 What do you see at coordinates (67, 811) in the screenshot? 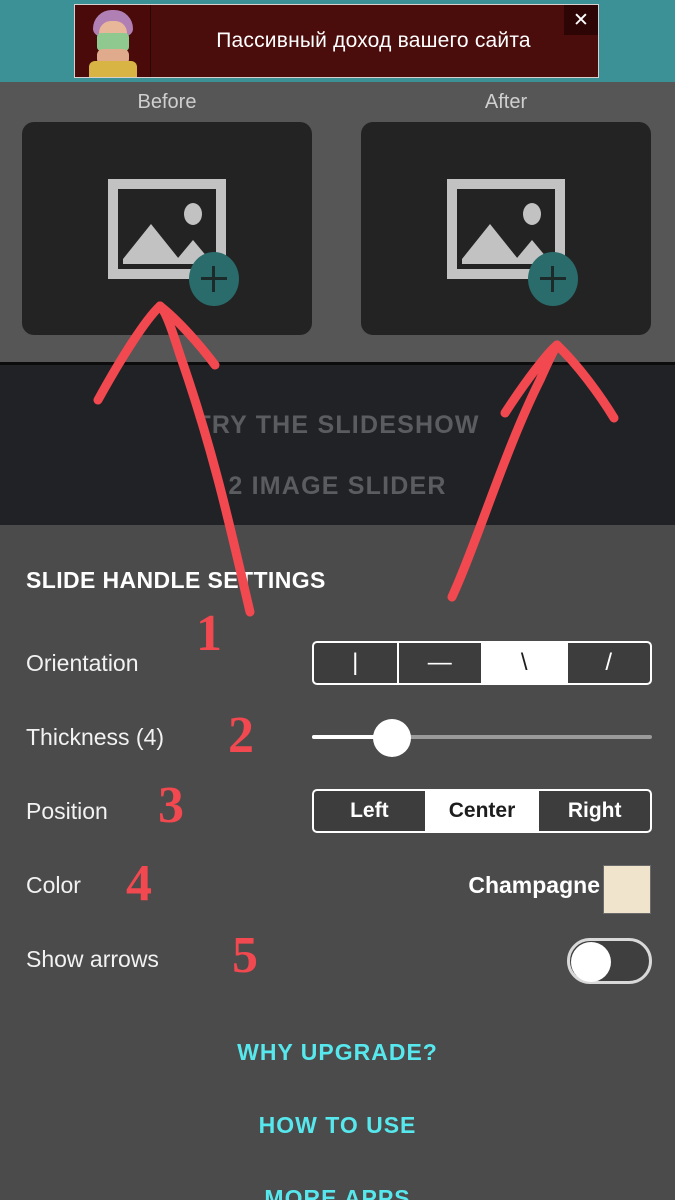
I see `position-label: Position` at bounding box center [67, 811].